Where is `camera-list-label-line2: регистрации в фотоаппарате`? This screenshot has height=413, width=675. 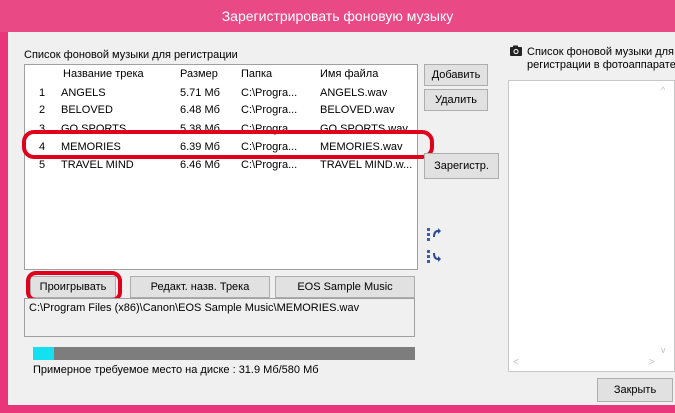 camera-list-label-line2: регистрации в фотоаппарате is located at coordinates (601, 65).